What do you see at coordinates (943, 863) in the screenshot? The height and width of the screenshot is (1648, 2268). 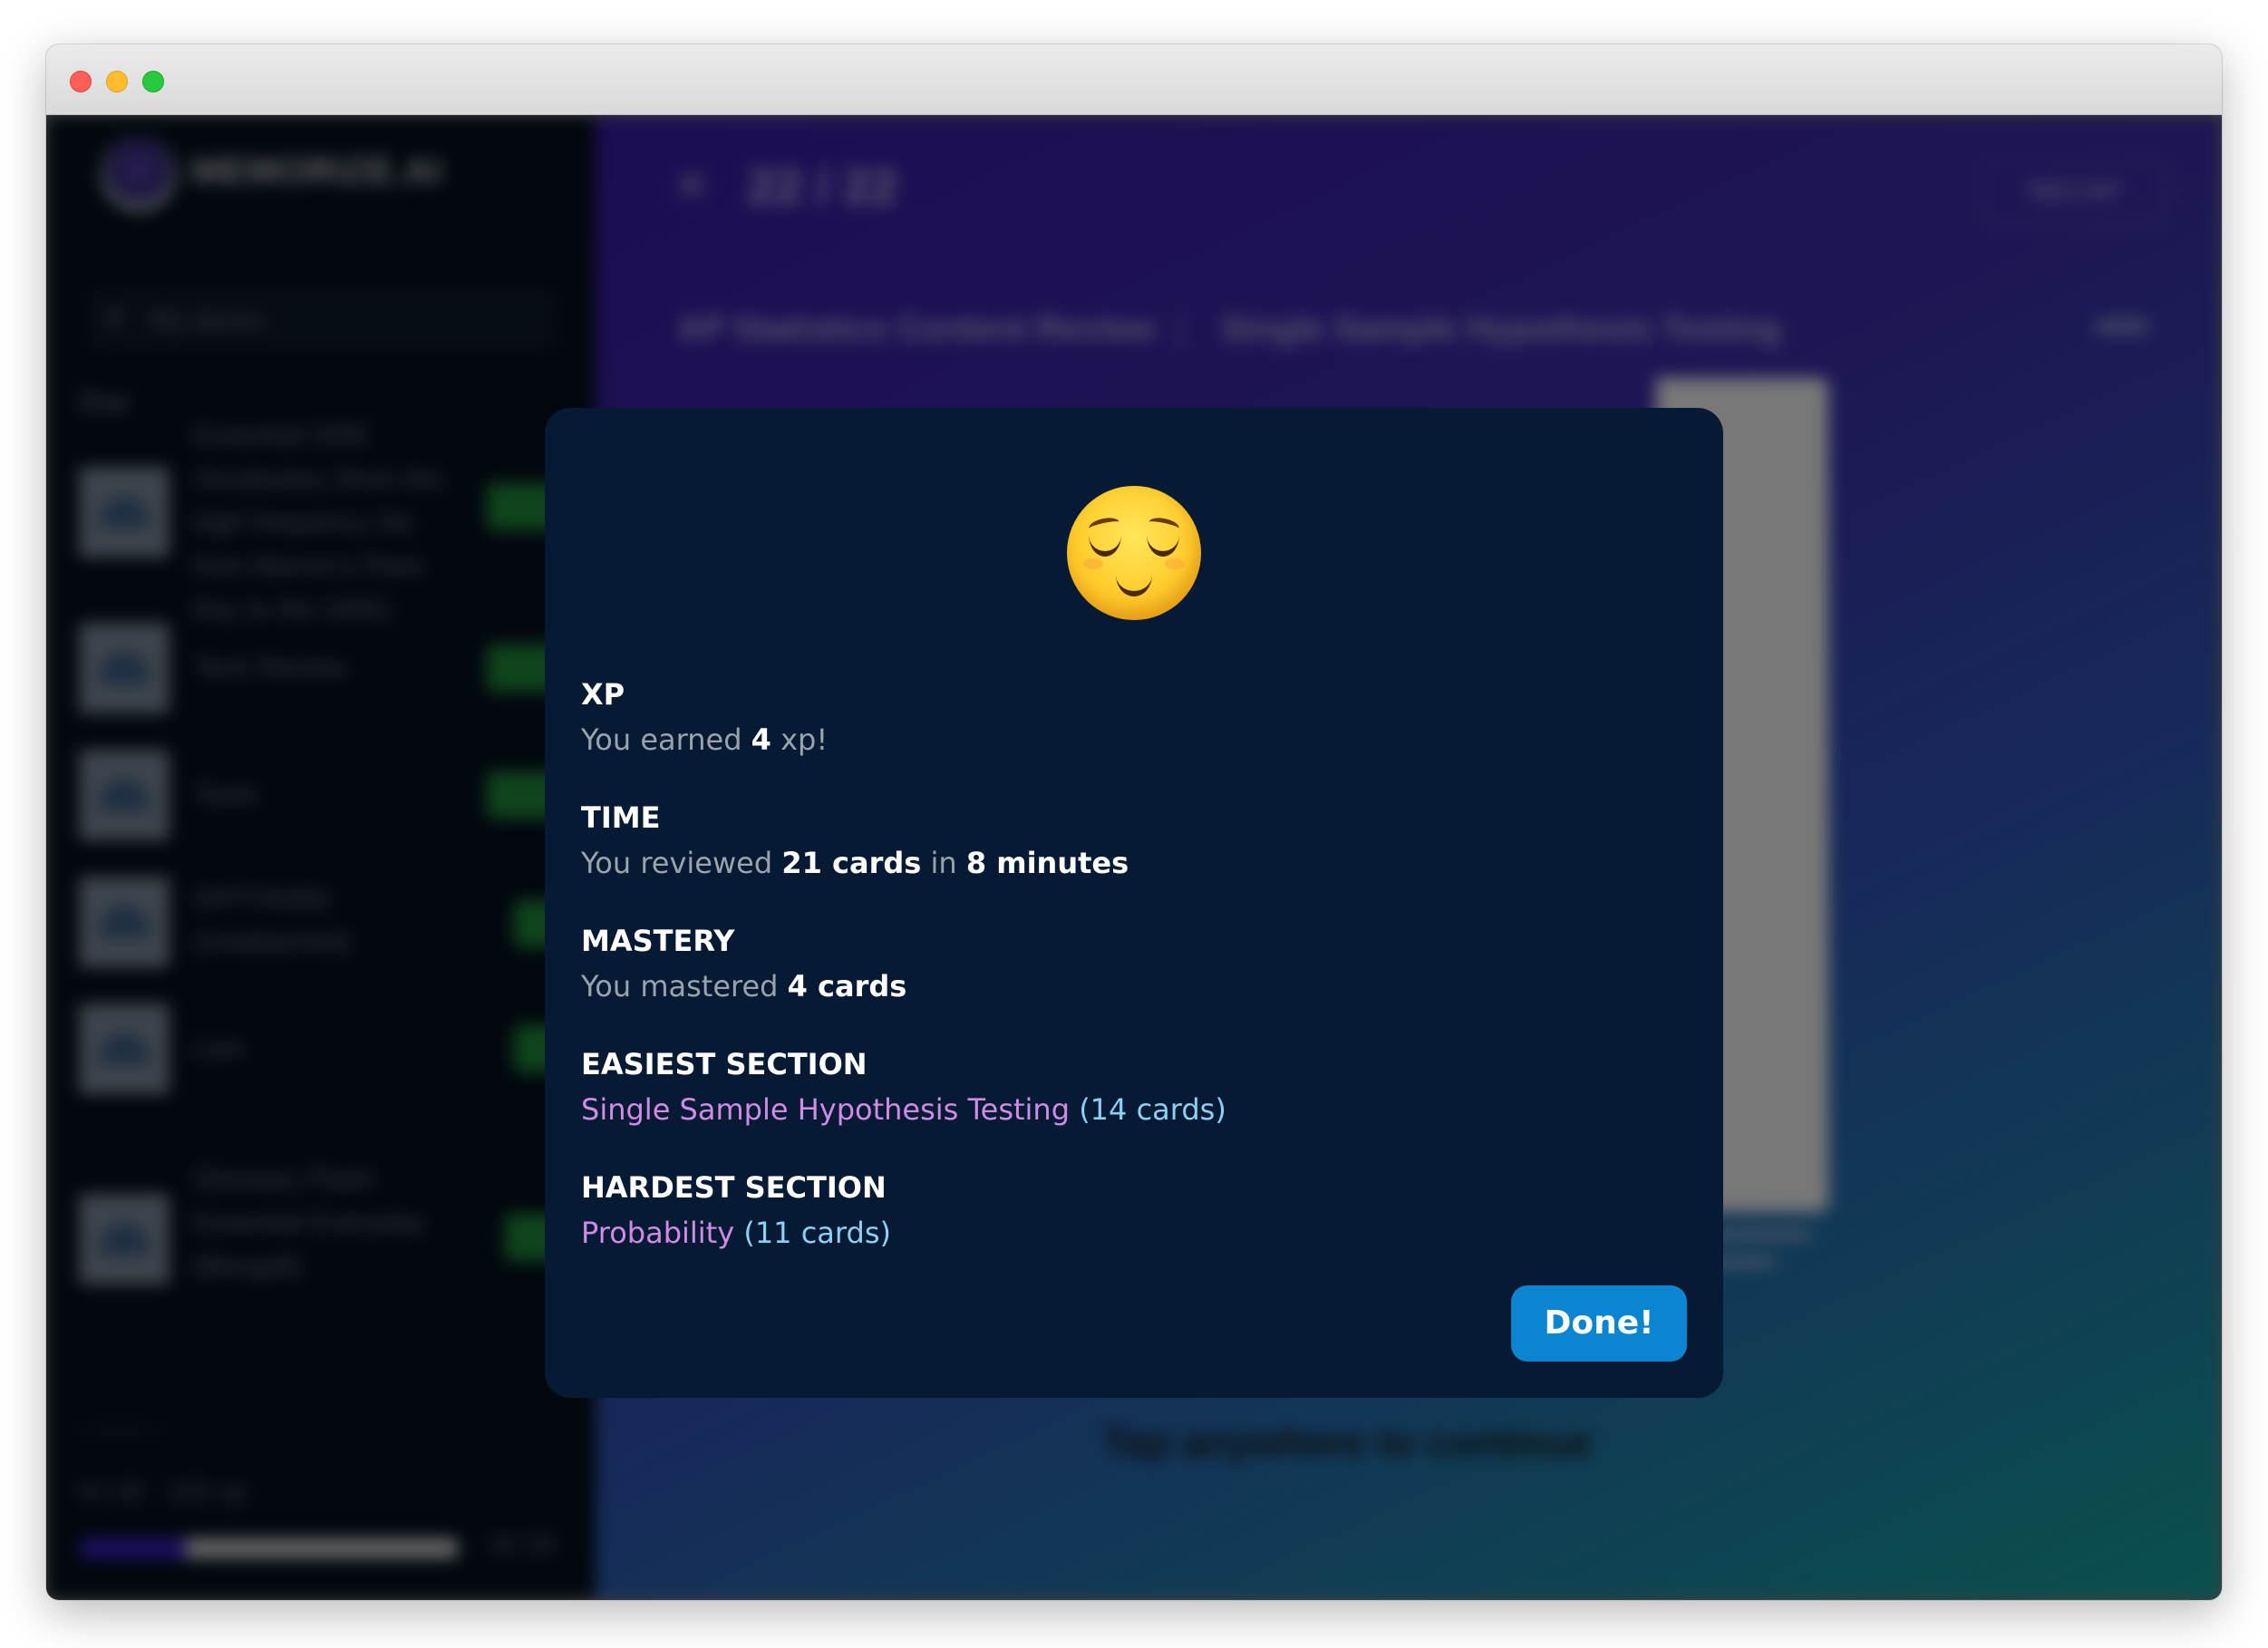 I see `time-middle: in` at bounding box center [943, 863].